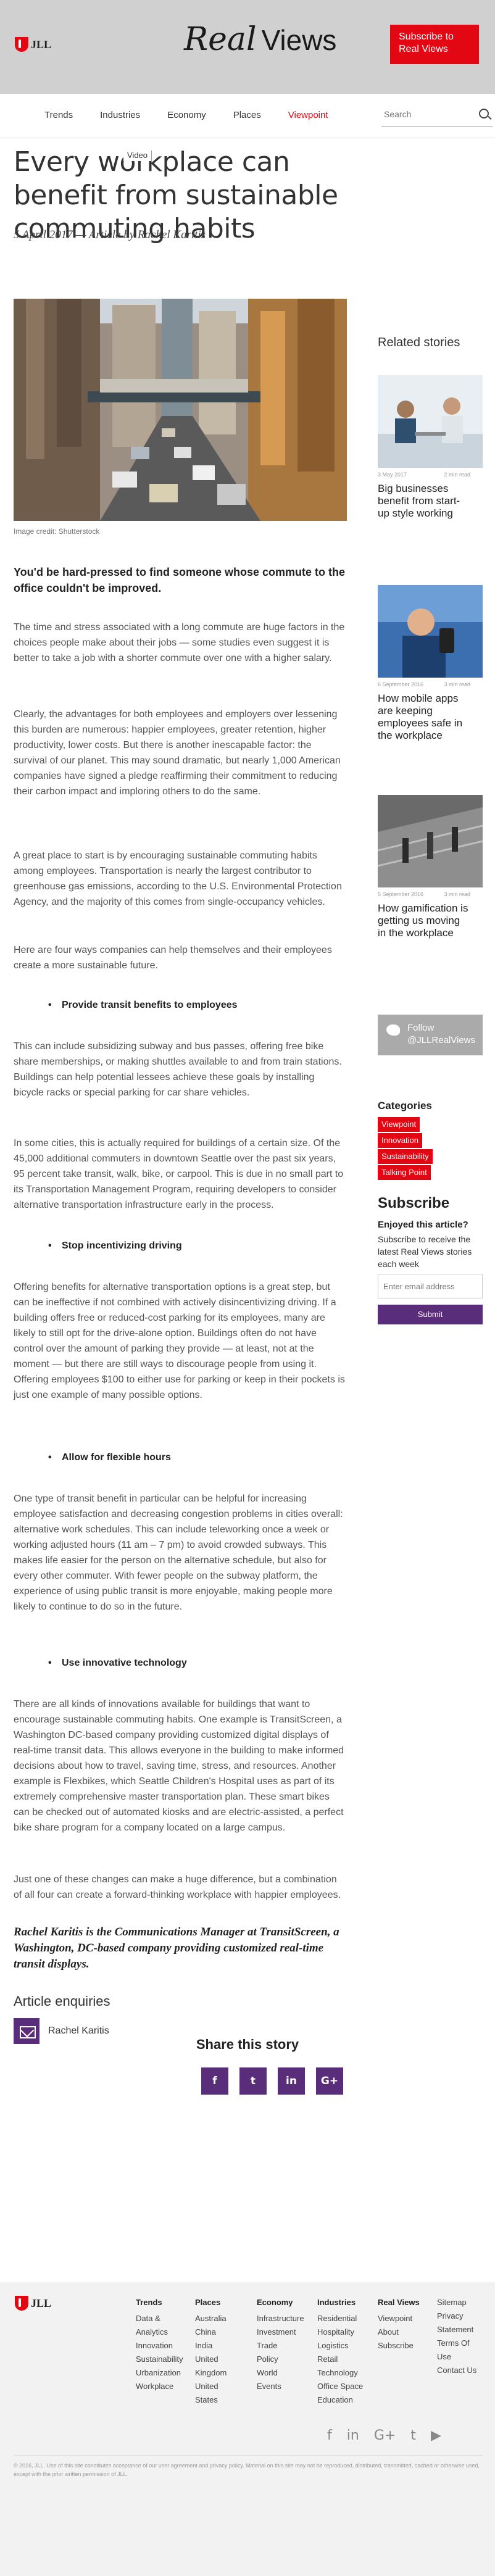 This screenshot has width=495, height=2576. Describe the element at coordinates (272, 2081) in the screenshot. I see `share-buttons: f t in G+` at that location.